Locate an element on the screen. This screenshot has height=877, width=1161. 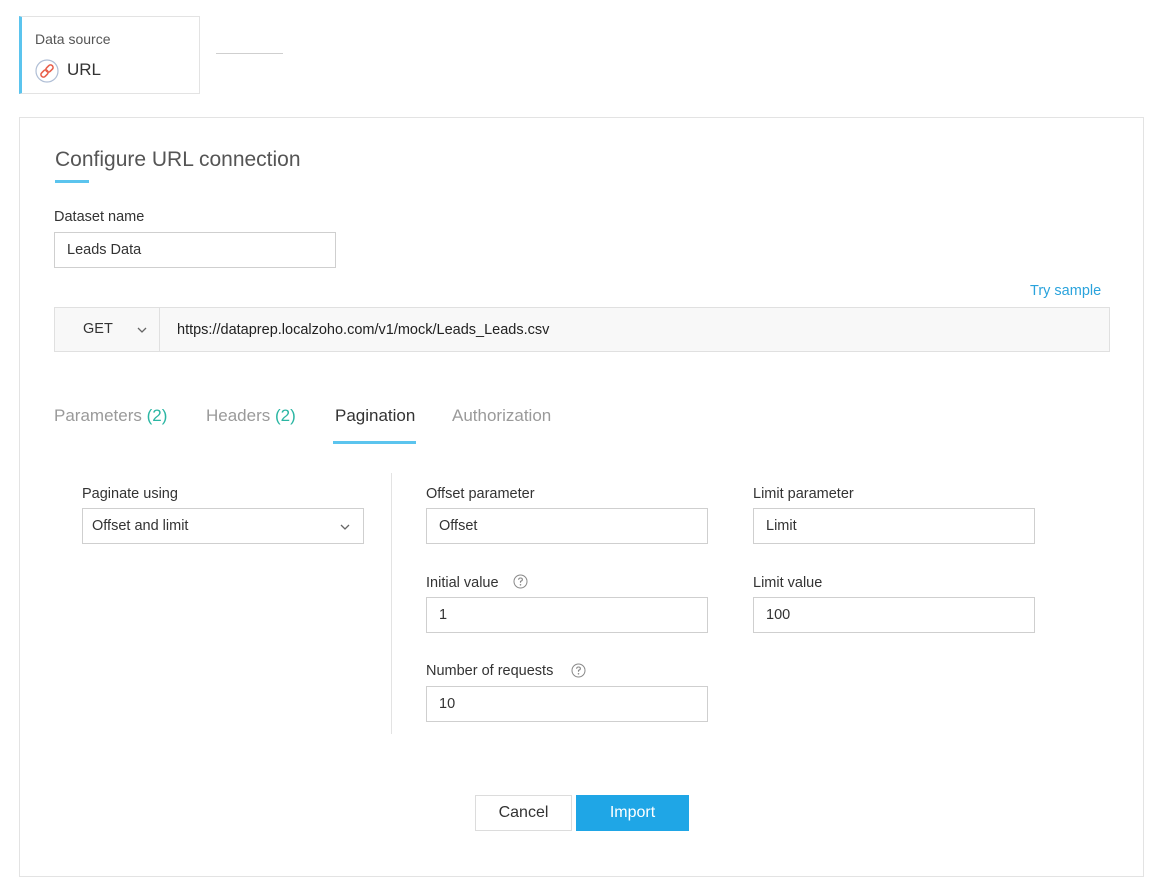
step-connector is located at coordinates (249, 53).